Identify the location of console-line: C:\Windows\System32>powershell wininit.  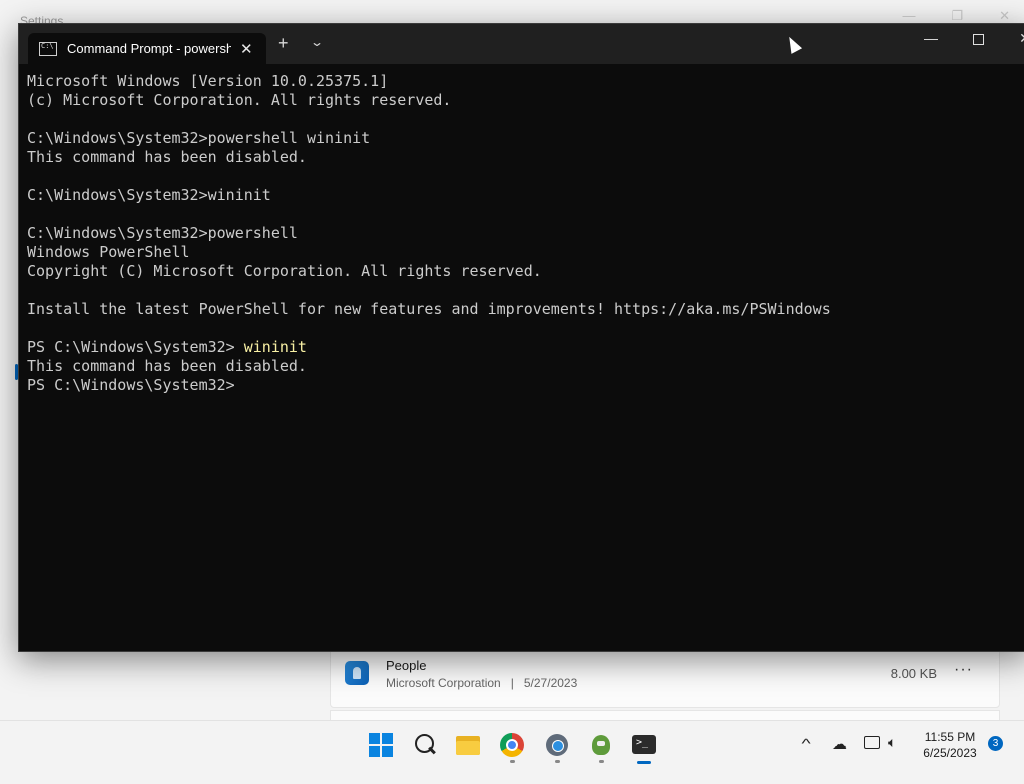
(199, 138).